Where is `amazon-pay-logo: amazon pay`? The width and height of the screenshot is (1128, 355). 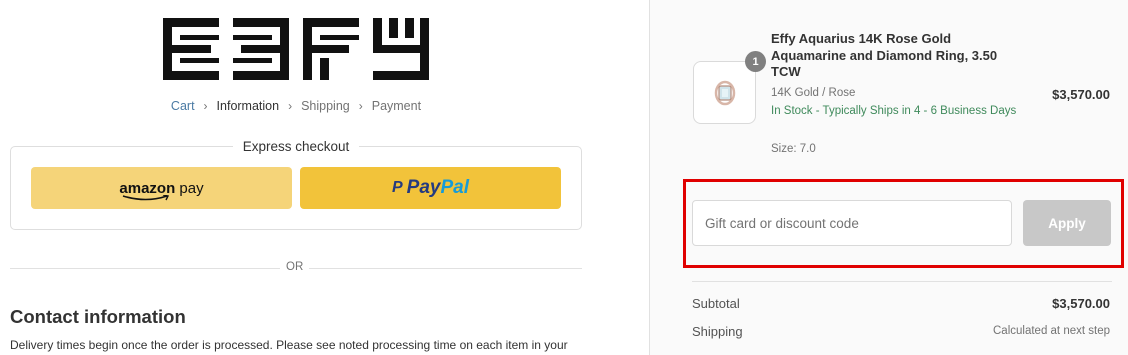 amazon-pay-logo: amazon pay is located at coordinates (161, 189).